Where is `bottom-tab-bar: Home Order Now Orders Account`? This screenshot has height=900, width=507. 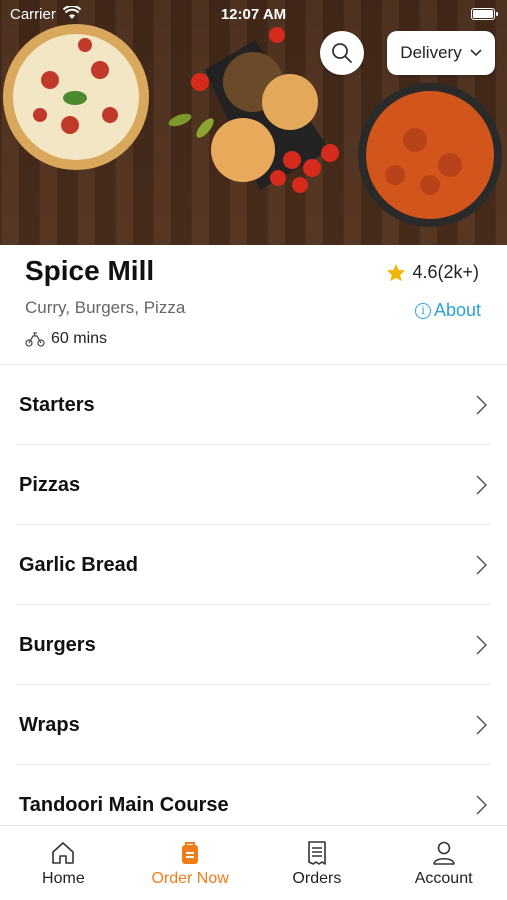
bottom-tab-bar: Home Order Now Orders Account is located at coordinates (253, 862).